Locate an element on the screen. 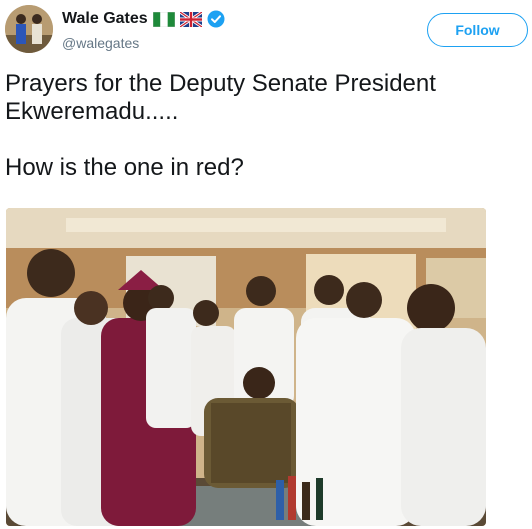 This screenshot has width=532, height=529. tweet-line-4: How is the one in red? is located at coordinates (124, 167).